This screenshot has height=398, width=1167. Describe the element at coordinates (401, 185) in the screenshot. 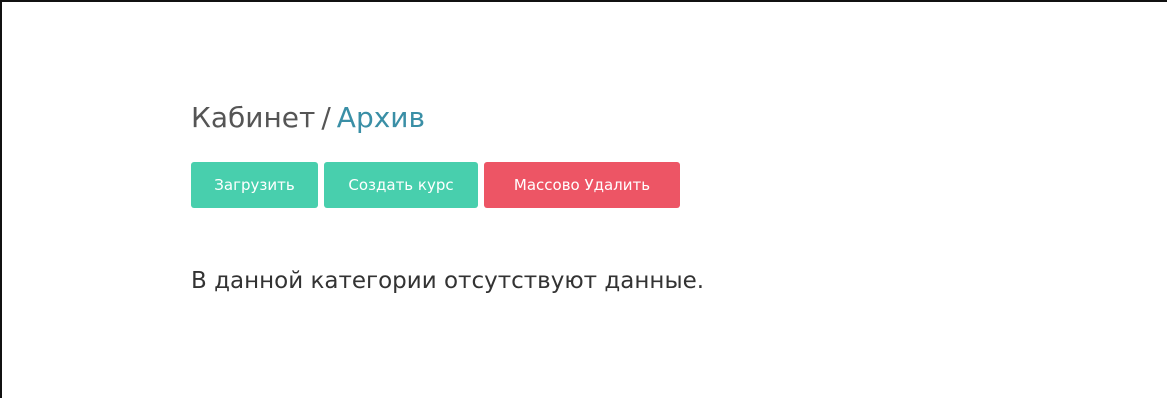

I see `create-course-button: Создать курс` at that location.